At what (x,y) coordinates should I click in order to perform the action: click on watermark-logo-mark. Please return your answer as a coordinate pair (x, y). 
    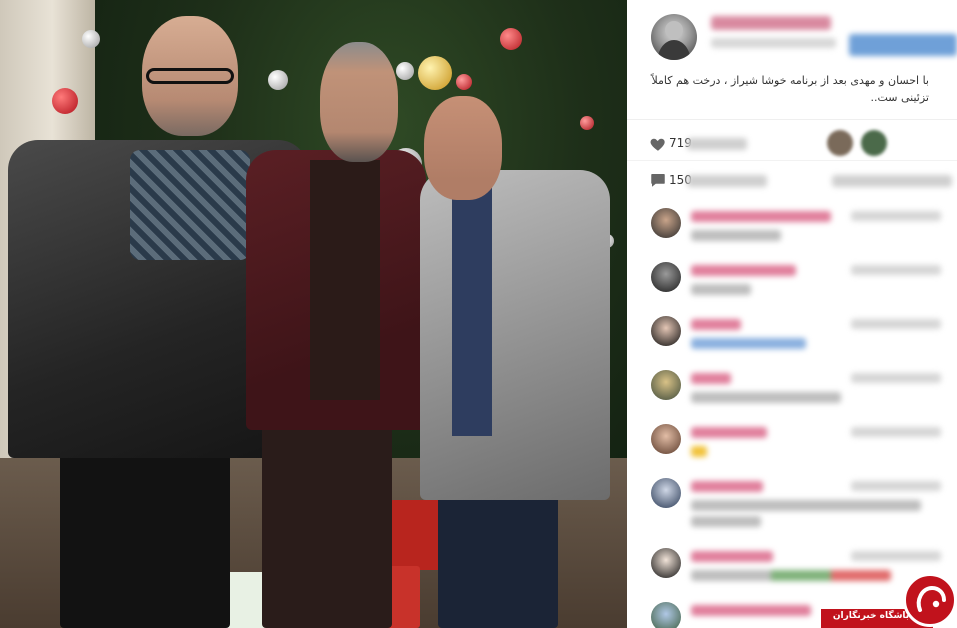
    Looking at the image, I should click on (931, 598).